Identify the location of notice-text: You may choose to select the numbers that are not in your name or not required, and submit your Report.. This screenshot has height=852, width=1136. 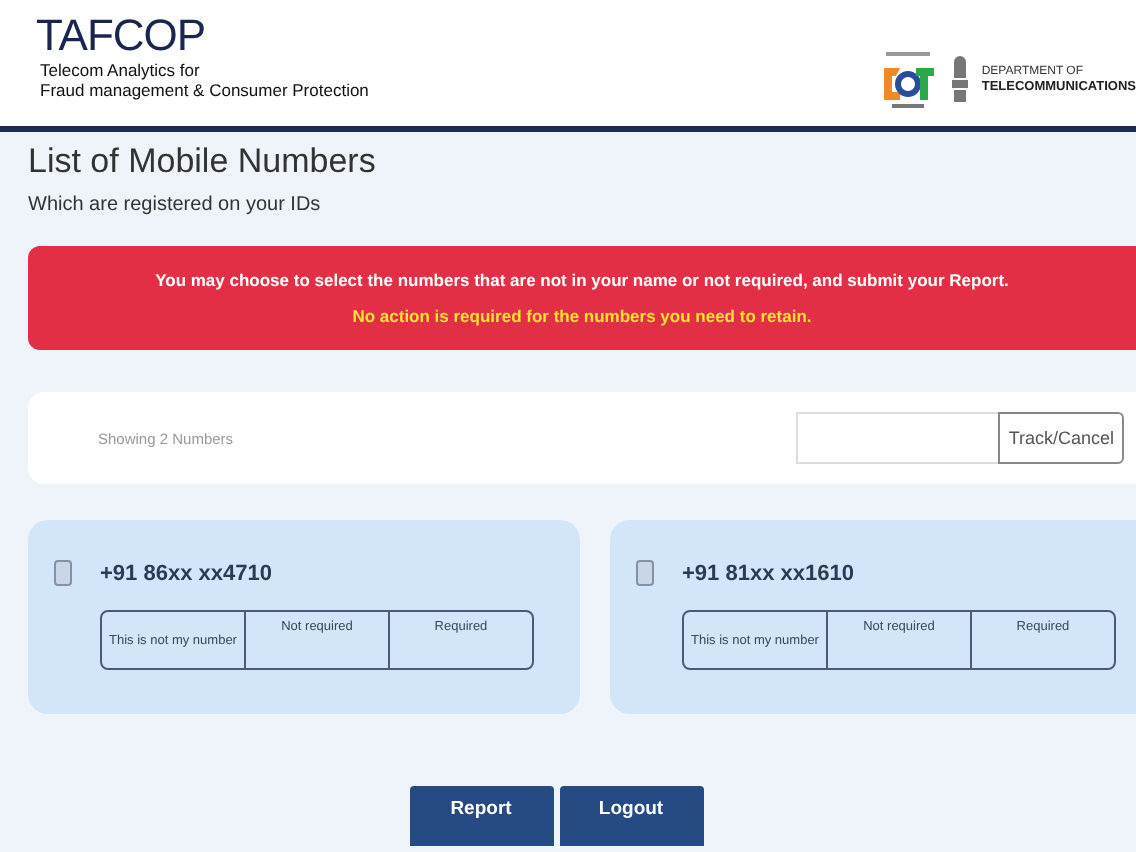
(582, 280).